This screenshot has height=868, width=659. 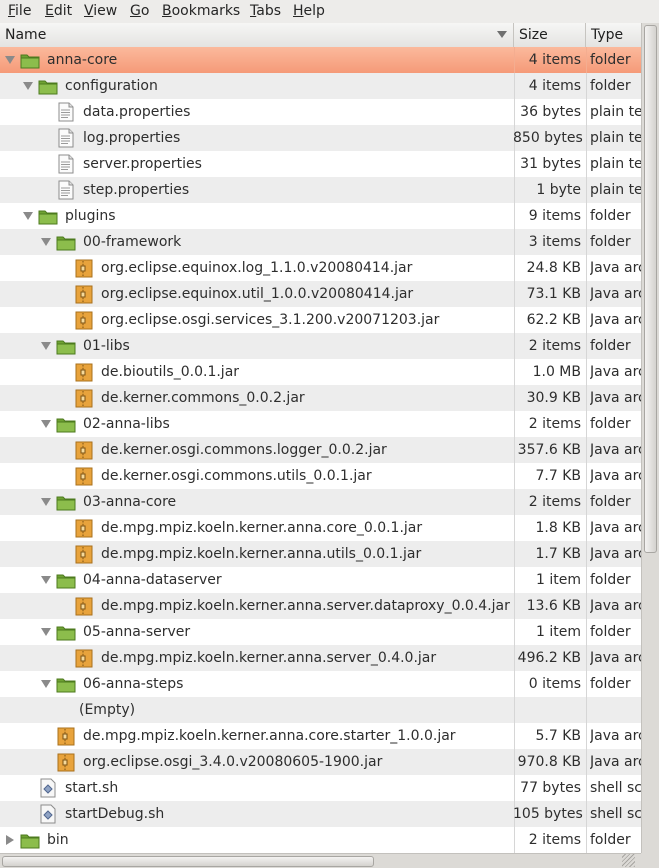 I want to click on folder-row-01-libs: 01-libs 2 items folder, so click(x=320, y=346).